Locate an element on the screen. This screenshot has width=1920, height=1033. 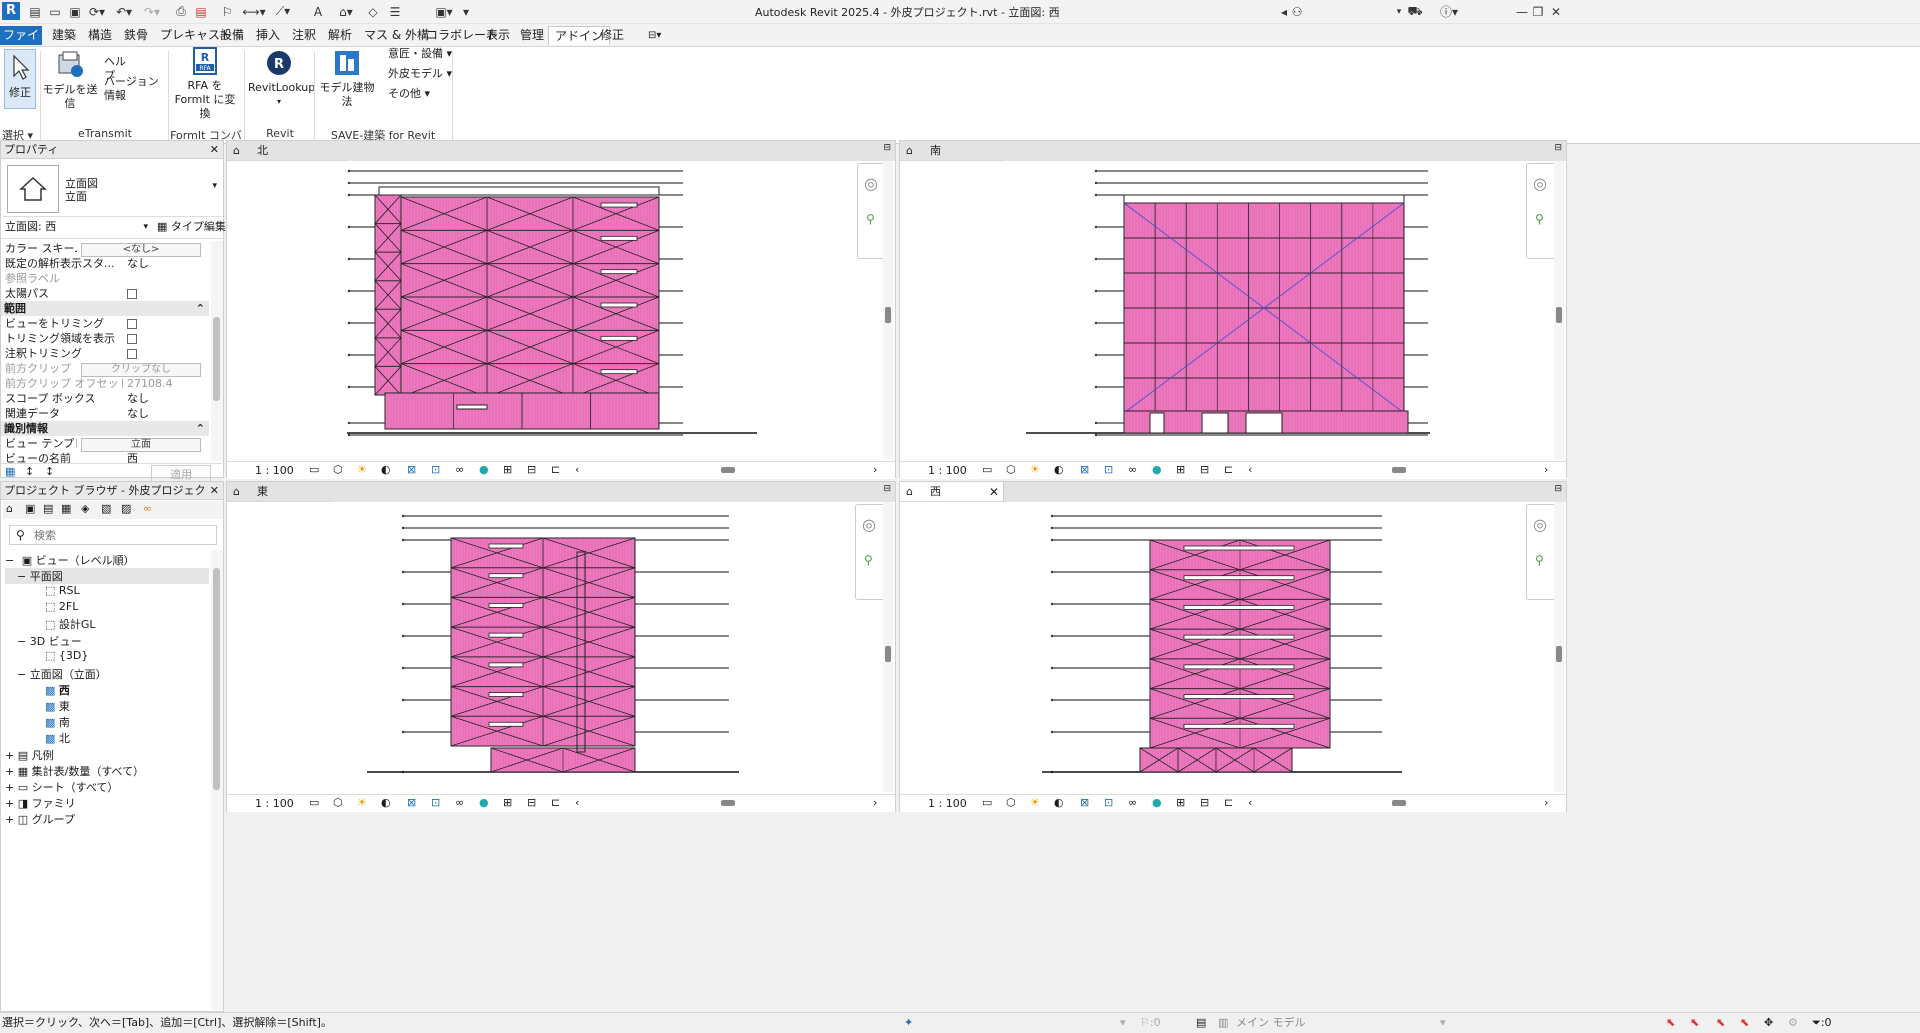
property-row: 注釈トリミング is located at coordinates (103, 353).